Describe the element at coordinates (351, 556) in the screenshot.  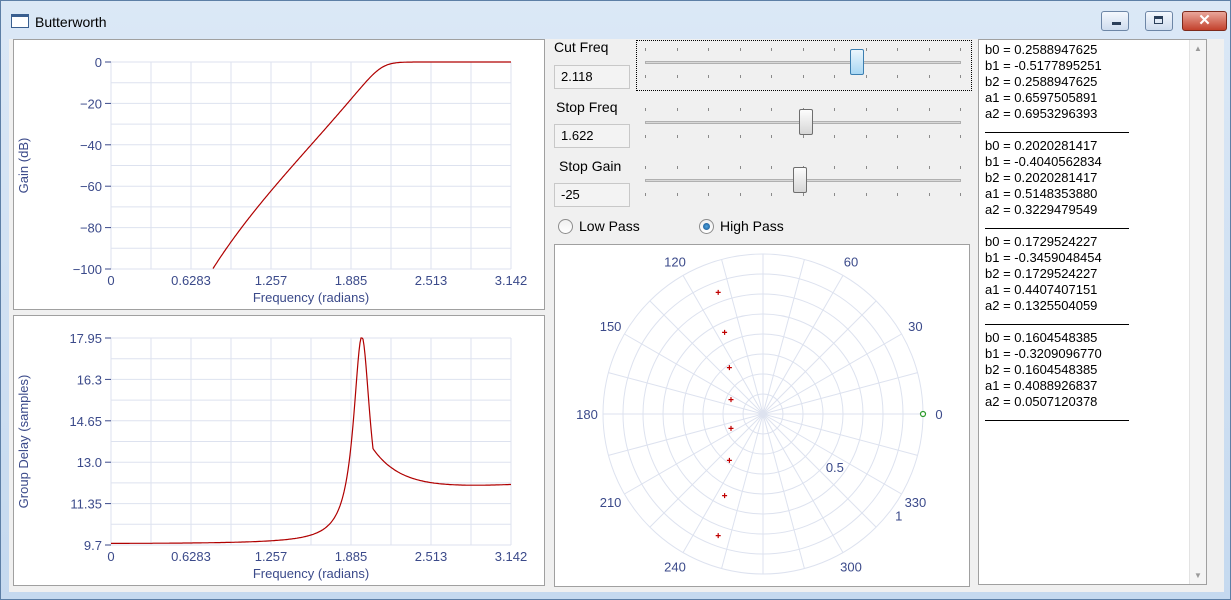
I see `x-tick-label: 1.885` at that location.